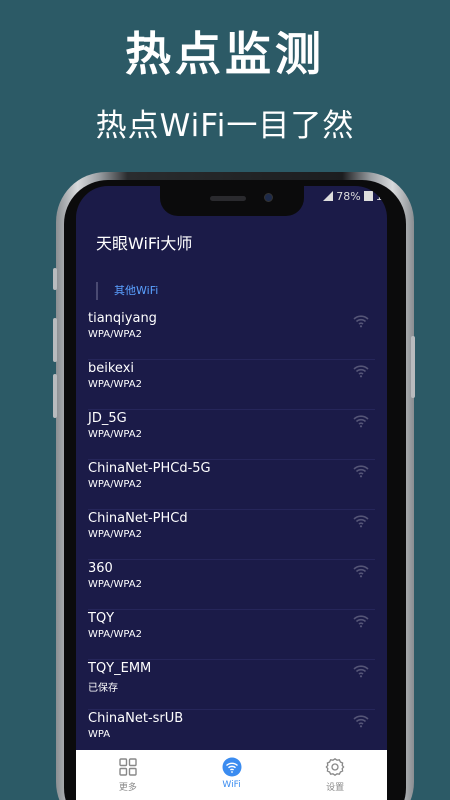 The width and height of the screenshot is (450, 800). I want to click on wifi-icon, so click(231, 767).